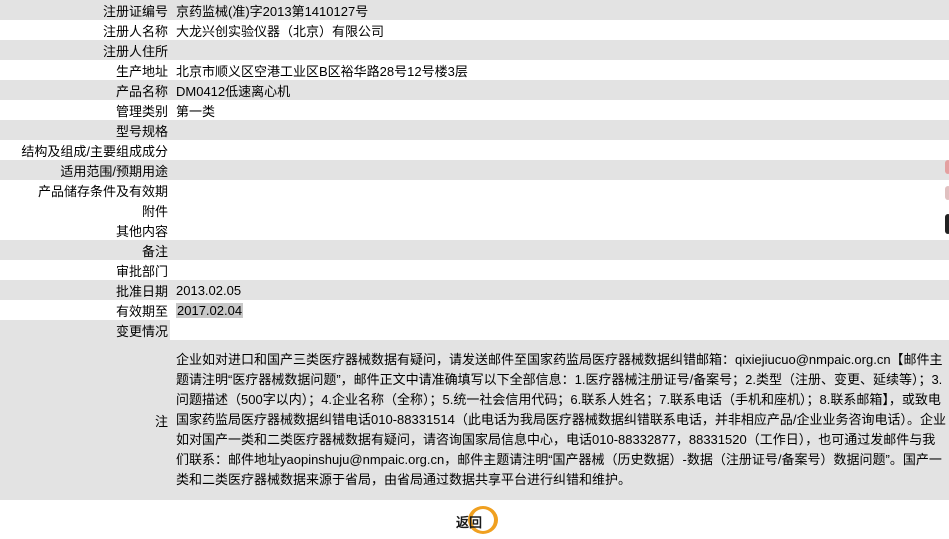 The height and width of the screenshot is (539, 949). I want to click on row-value: 第一类, so click(559, 110).